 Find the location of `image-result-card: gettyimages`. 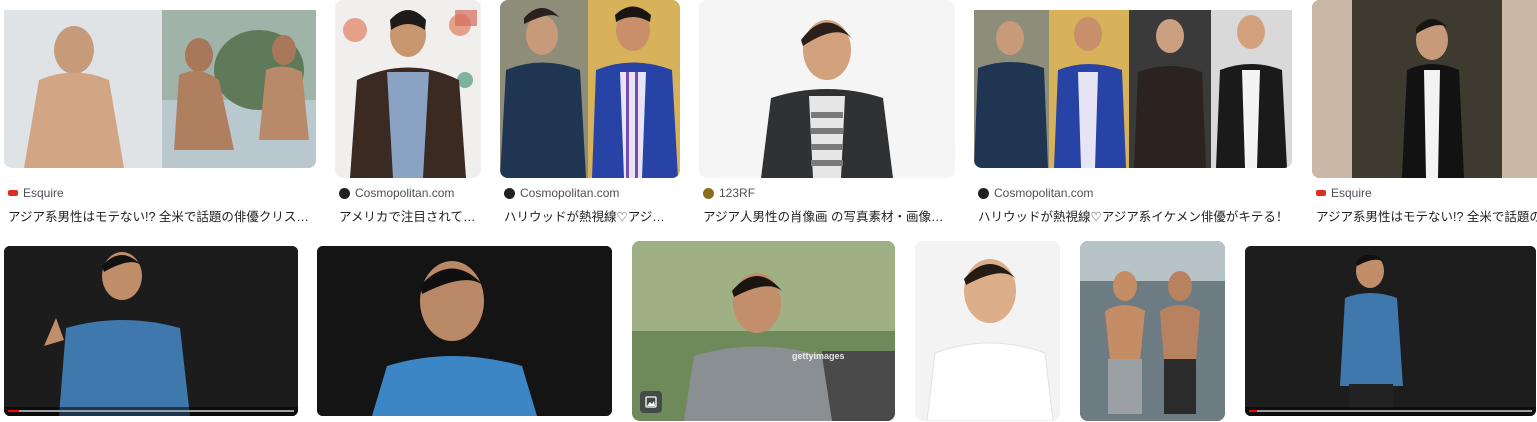

image-result-card: gettyimages is located at coordinates (763, 331).